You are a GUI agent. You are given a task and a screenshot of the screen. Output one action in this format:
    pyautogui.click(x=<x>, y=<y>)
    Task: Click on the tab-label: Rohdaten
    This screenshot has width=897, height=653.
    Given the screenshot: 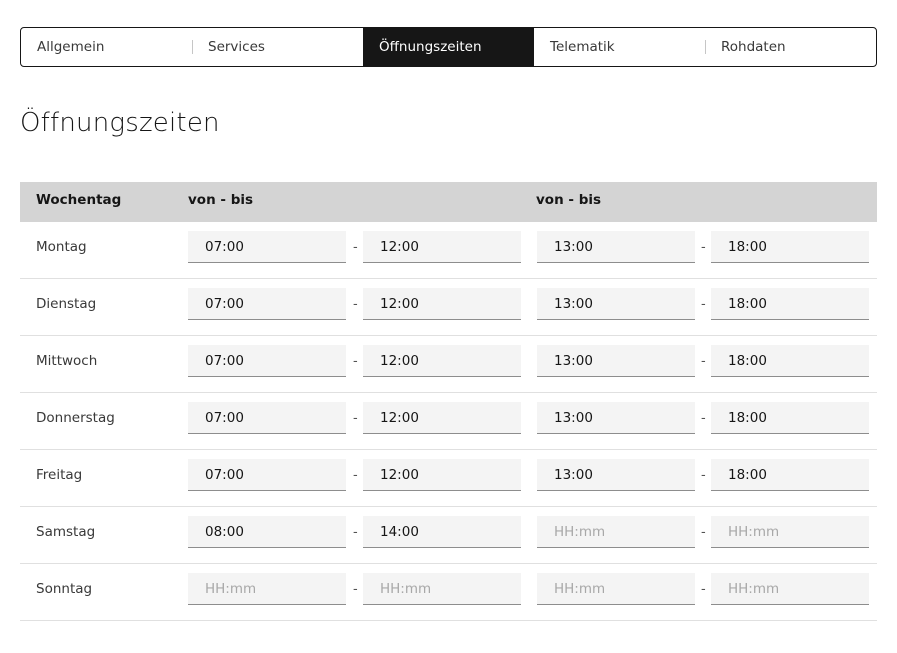 What is the action you would take?
    pyautogui.click(x=753, y=47)
    